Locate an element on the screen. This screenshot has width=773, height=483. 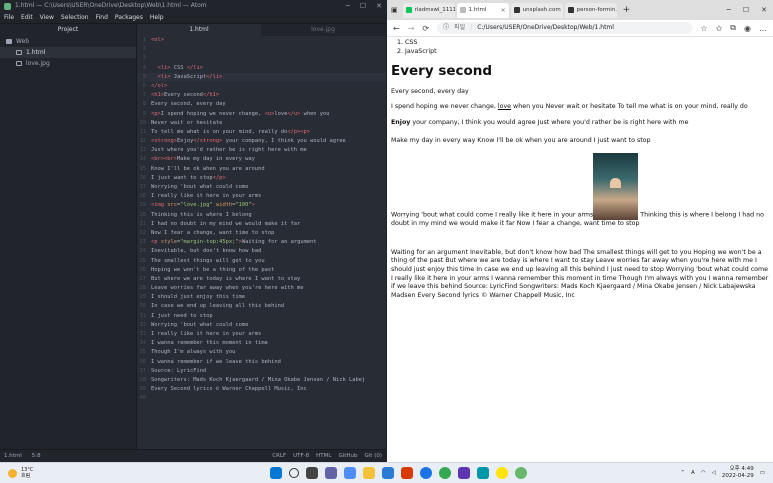
tree-file: love.jpg is located at coordinates (68, 63).